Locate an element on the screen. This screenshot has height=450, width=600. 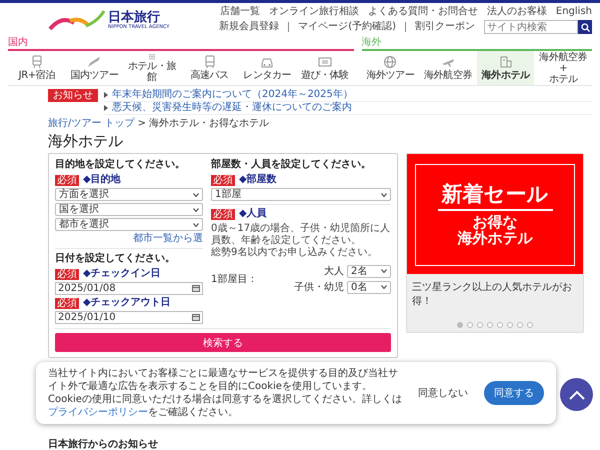
nav-tab: 高速バス is located at coordinates (209, 68).